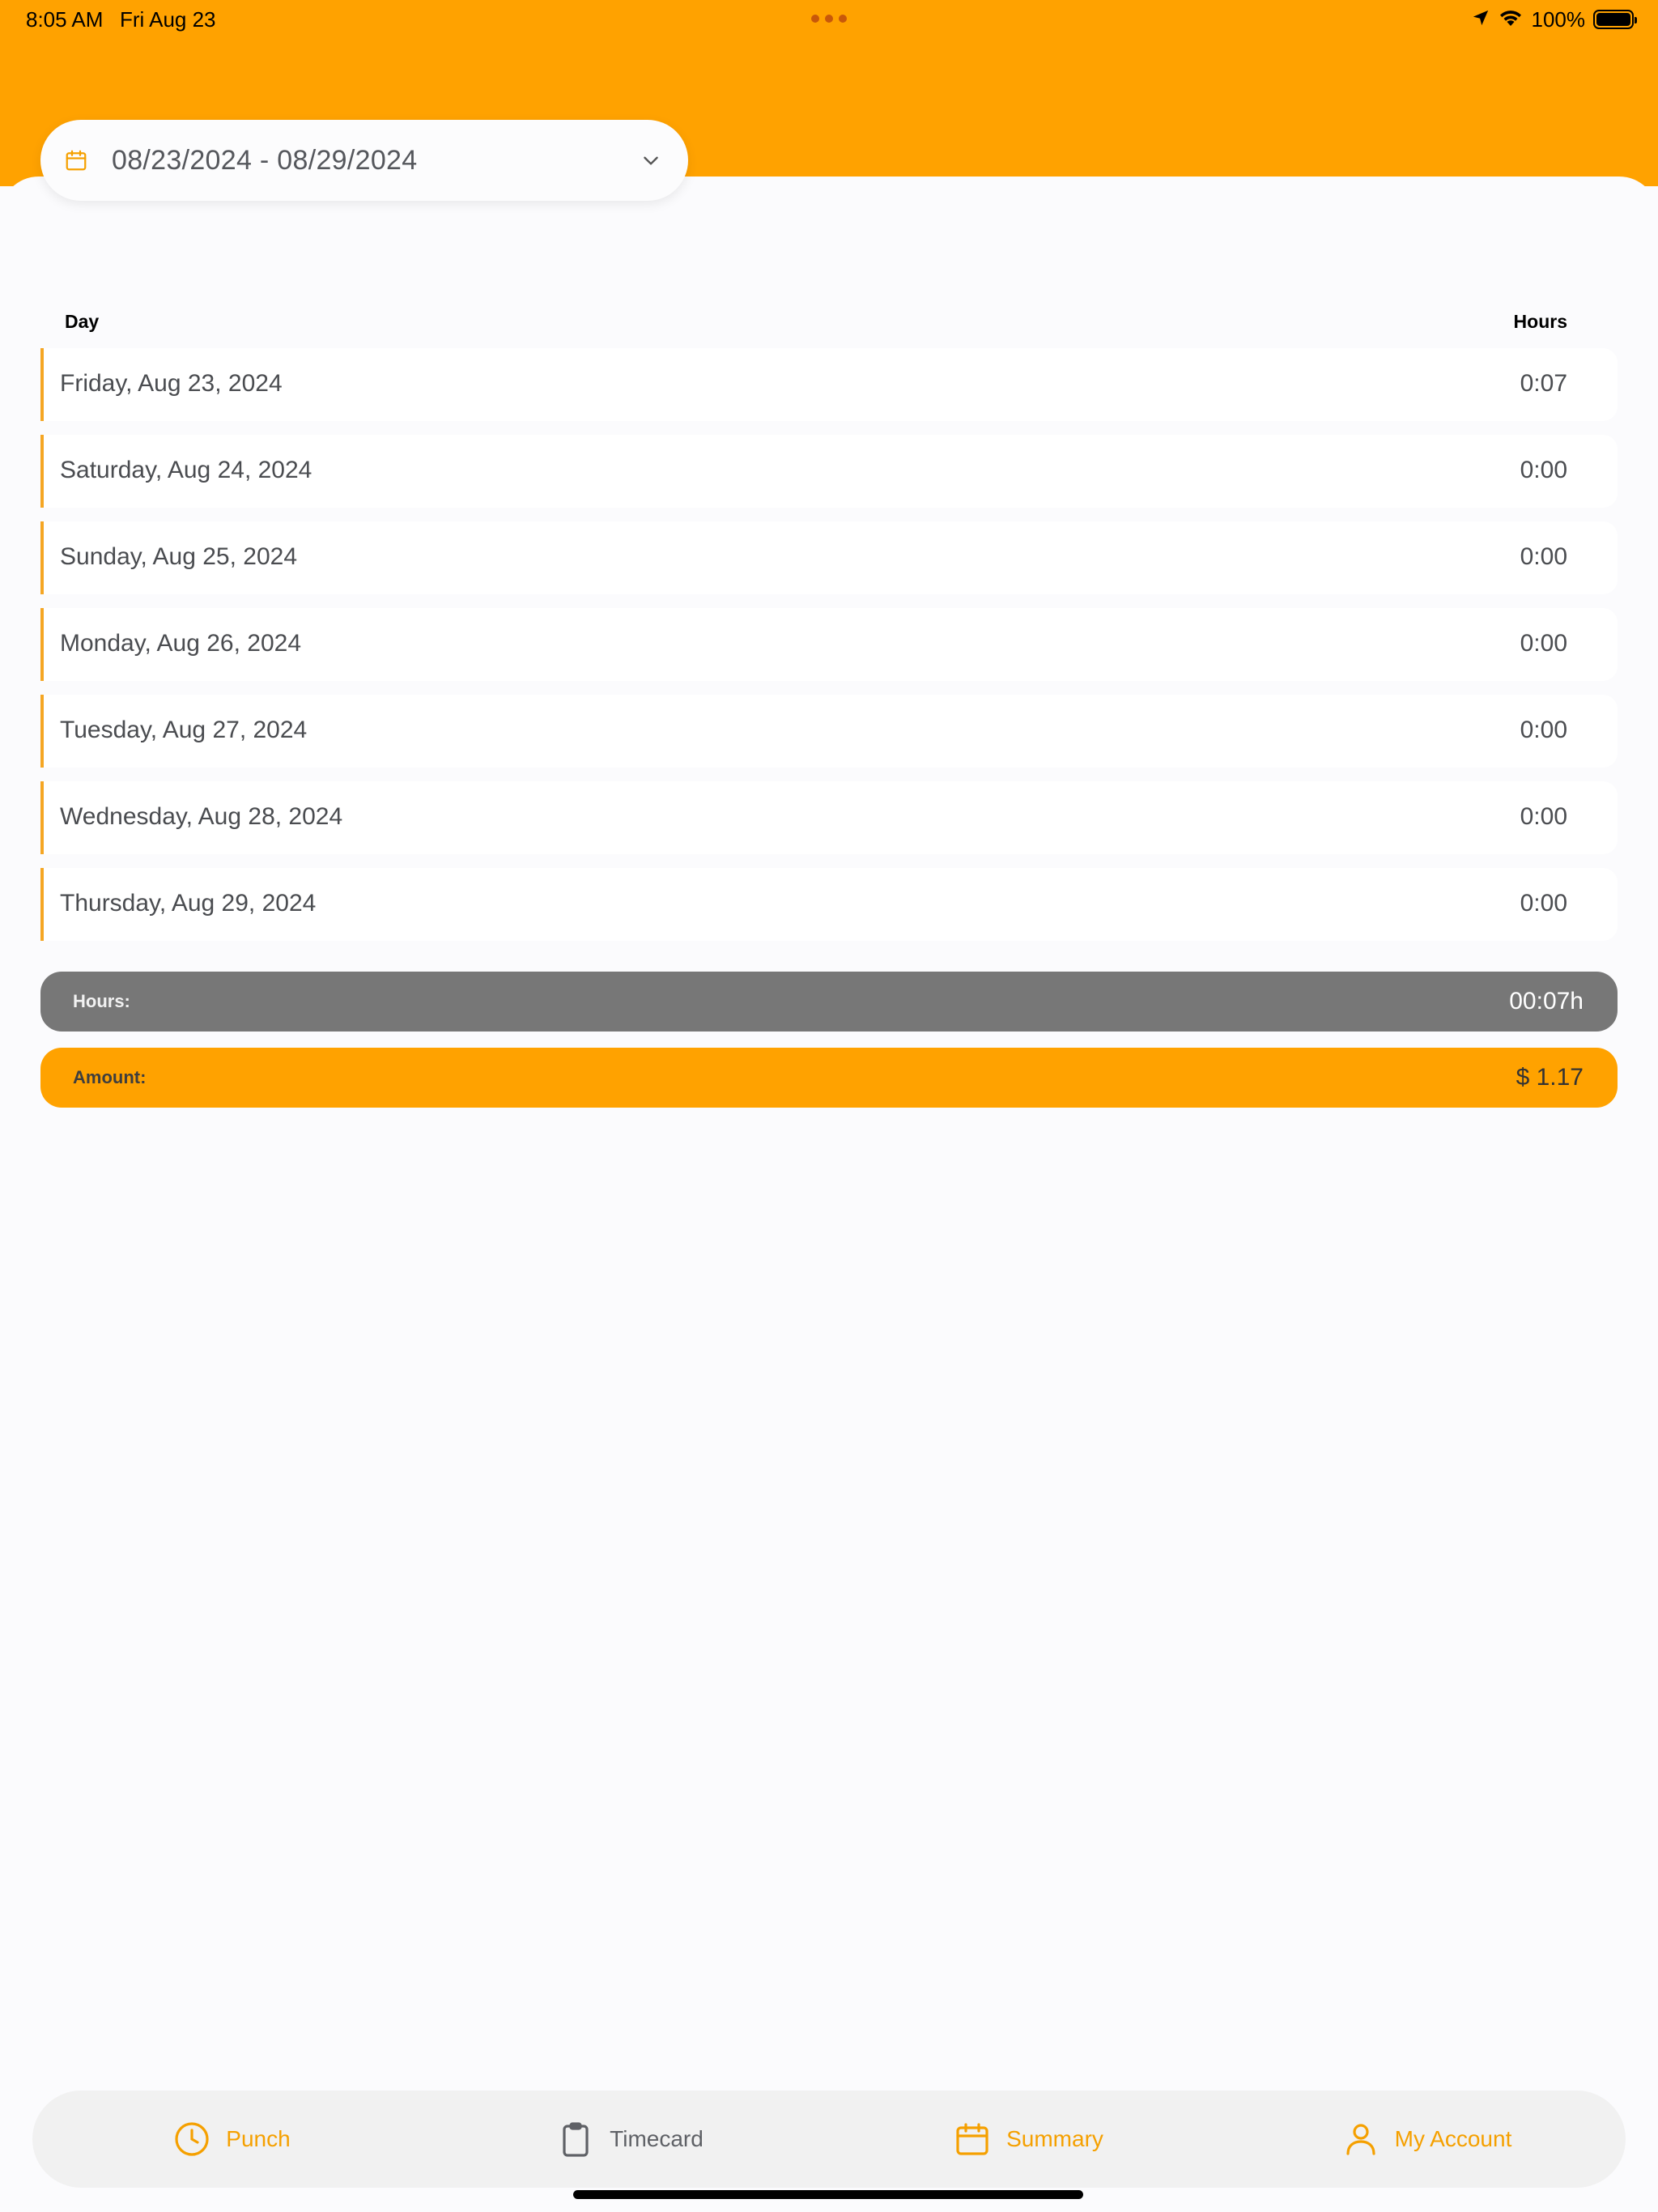  What do you see at coordinates (829, 644) in the screenshot?
I see `table-row: Monday, Aug 26, 2024 0:00` at bounding box center [829, 644].